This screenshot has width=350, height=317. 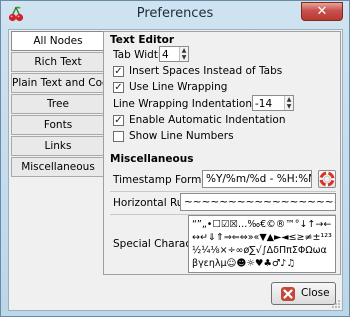 I want to click on close-icon, so click(x=288, y=294).